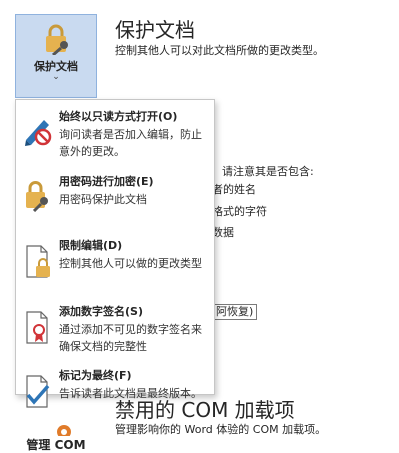  I want to click on com-section-subtitle: 管理影响你的 Word 体验的 COM 加载项。, so click(221, 429).